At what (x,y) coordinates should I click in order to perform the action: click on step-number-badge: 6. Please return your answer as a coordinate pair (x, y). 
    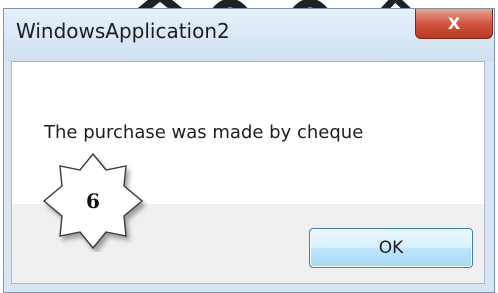
    Looking at the image, I should click on (93, 201).